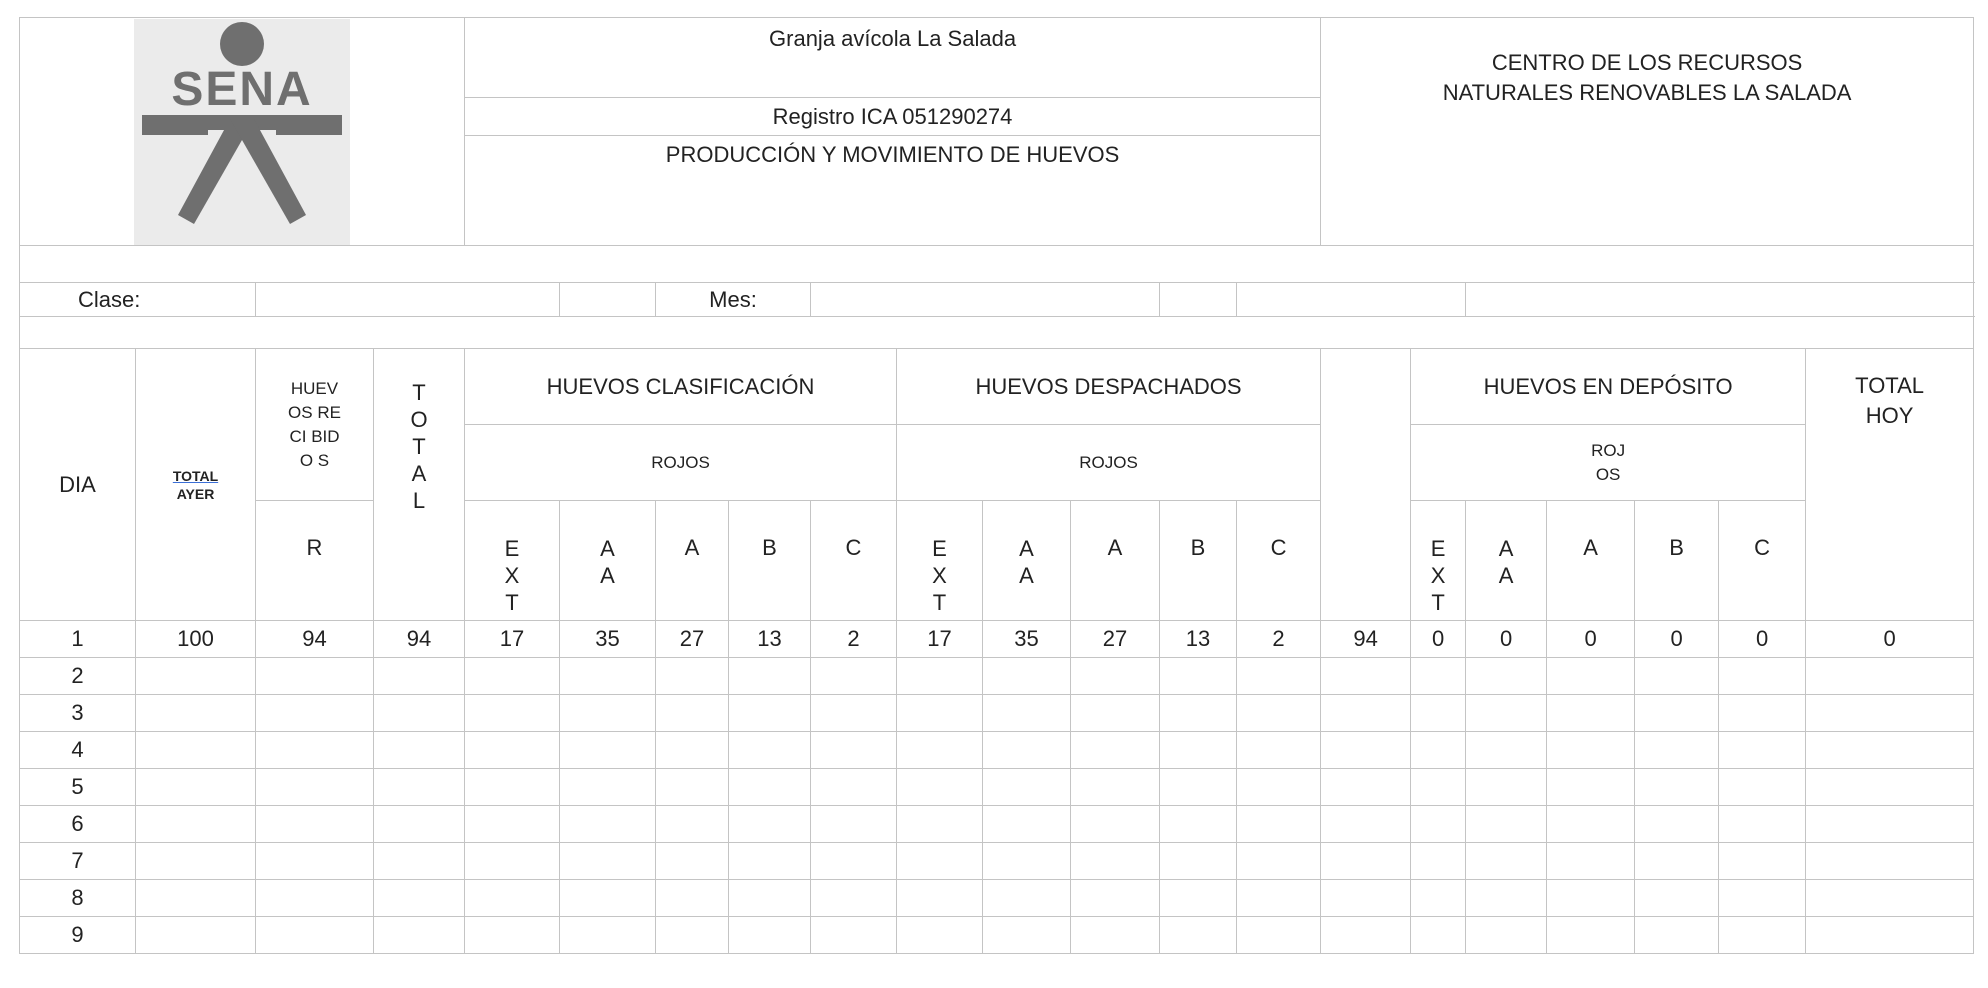  What do you see at coordinates (314, 639) in the screenshot?
I see `value-cell: 94` at bounding box center [314, 639].